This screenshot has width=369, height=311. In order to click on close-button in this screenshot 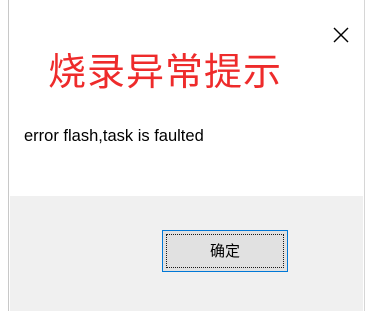, I will do `click(341, 35)`.